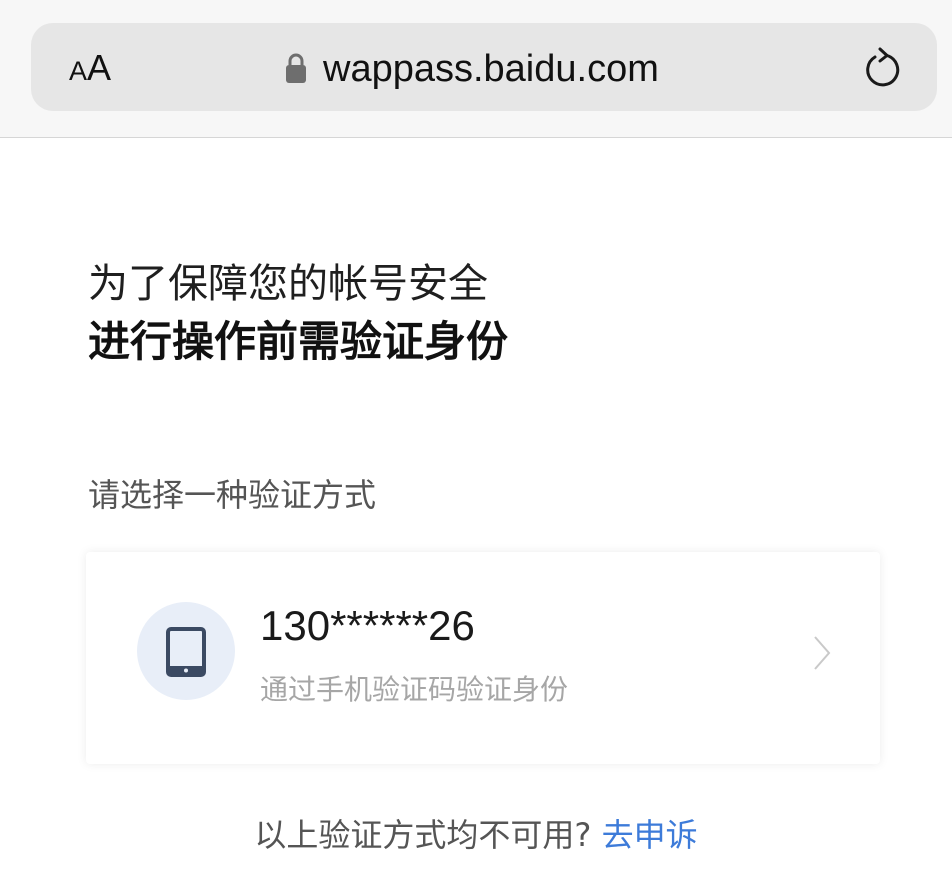 The width and height of the screenshot is (952, 894). I want to click on lock-icon, so click(296, 68).